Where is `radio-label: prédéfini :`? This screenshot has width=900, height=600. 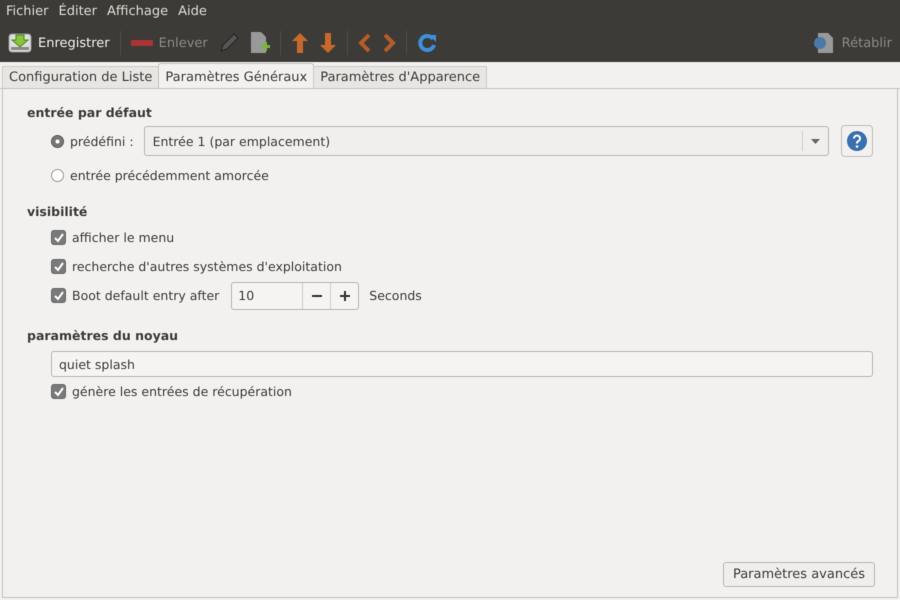 radio-label: prédéfini : is located at coordinates (102, 141).